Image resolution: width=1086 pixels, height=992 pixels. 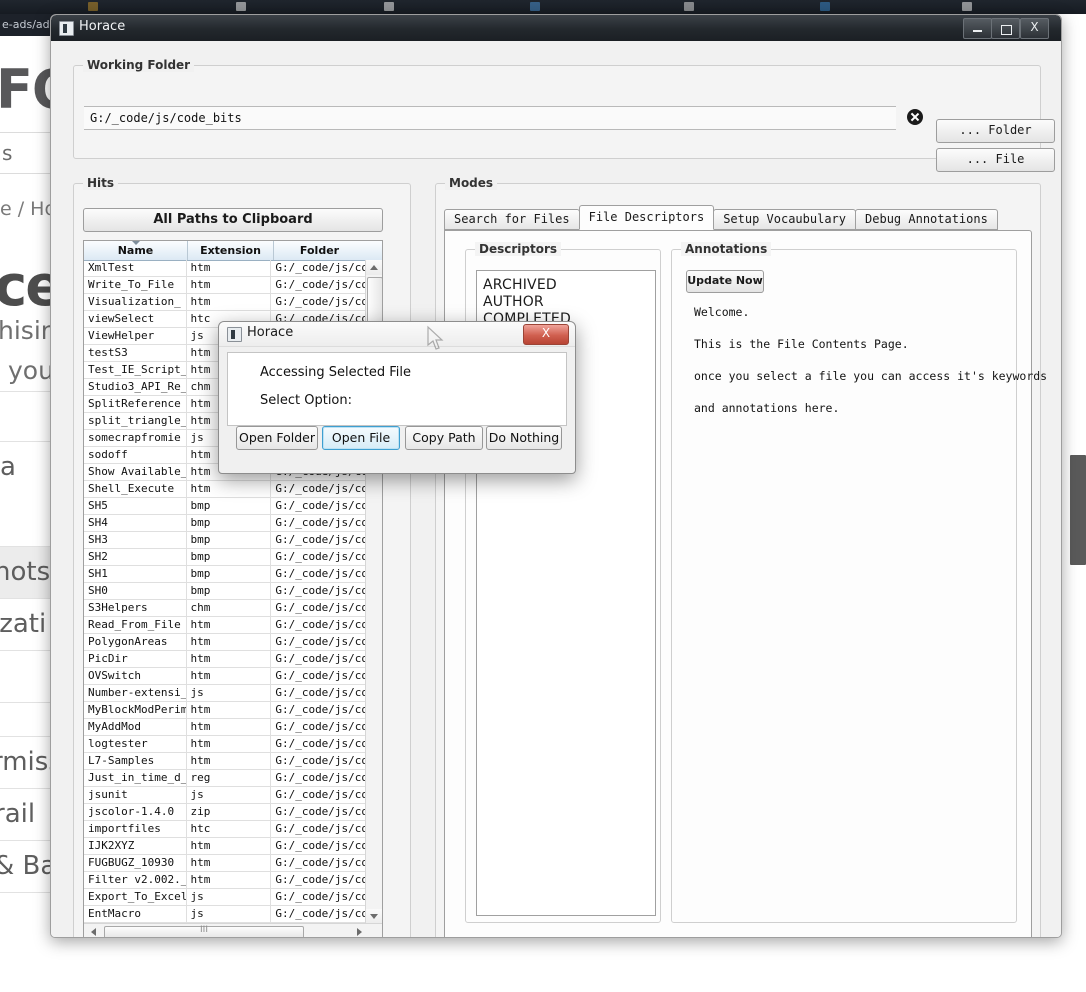 I want to click on table-row: Export_To_Excel js G:/_code/js/cod, so click(x=224, y=897).